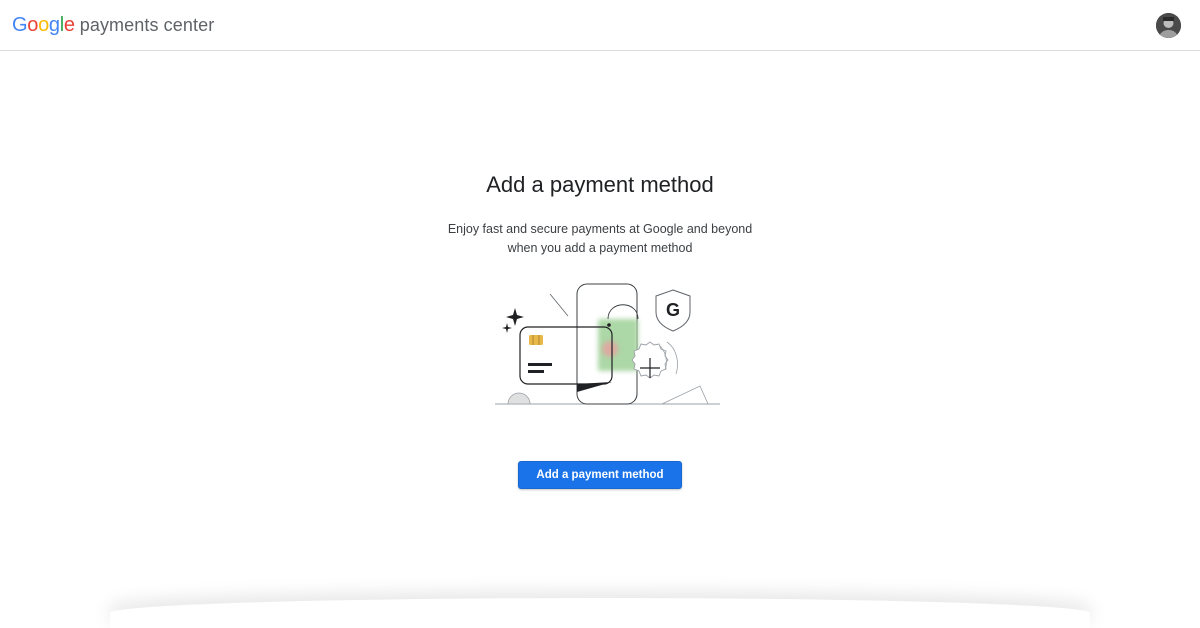  What do you see at coordinates (147, 25) in the screenshot?
I see `product-name: payments center` at bounding box center [147, 25].